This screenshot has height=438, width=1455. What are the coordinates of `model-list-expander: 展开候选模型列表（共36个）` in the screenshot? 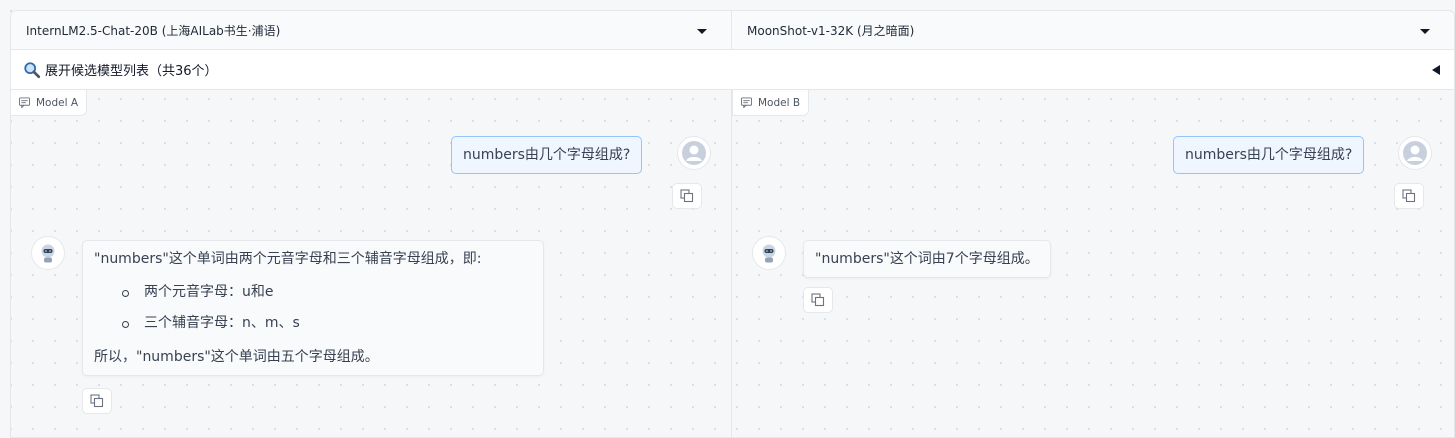 It's located at (732, 70).